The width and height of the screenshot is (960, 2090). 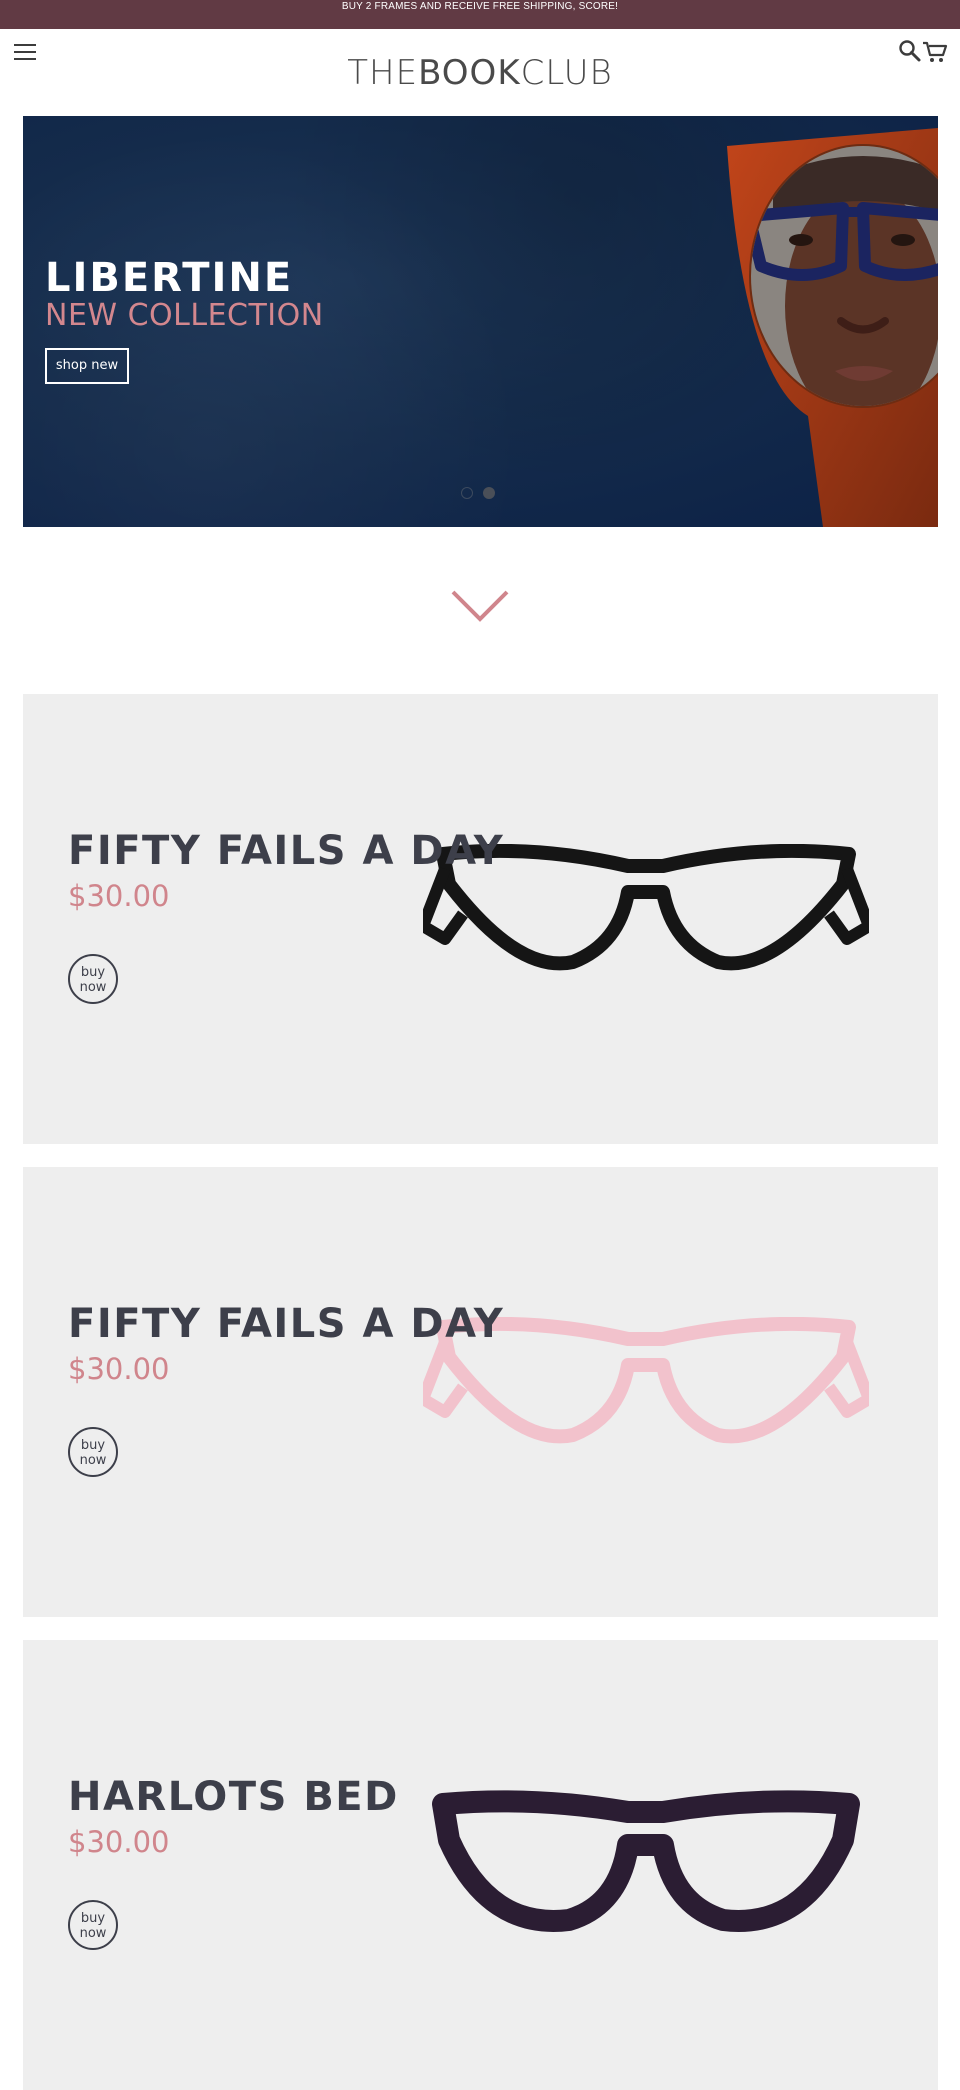 What do you see at coordinates (233, 1797) in the screenshot?
I see `product-title: HARLOTS BED` at bounding box center [233, 1797].